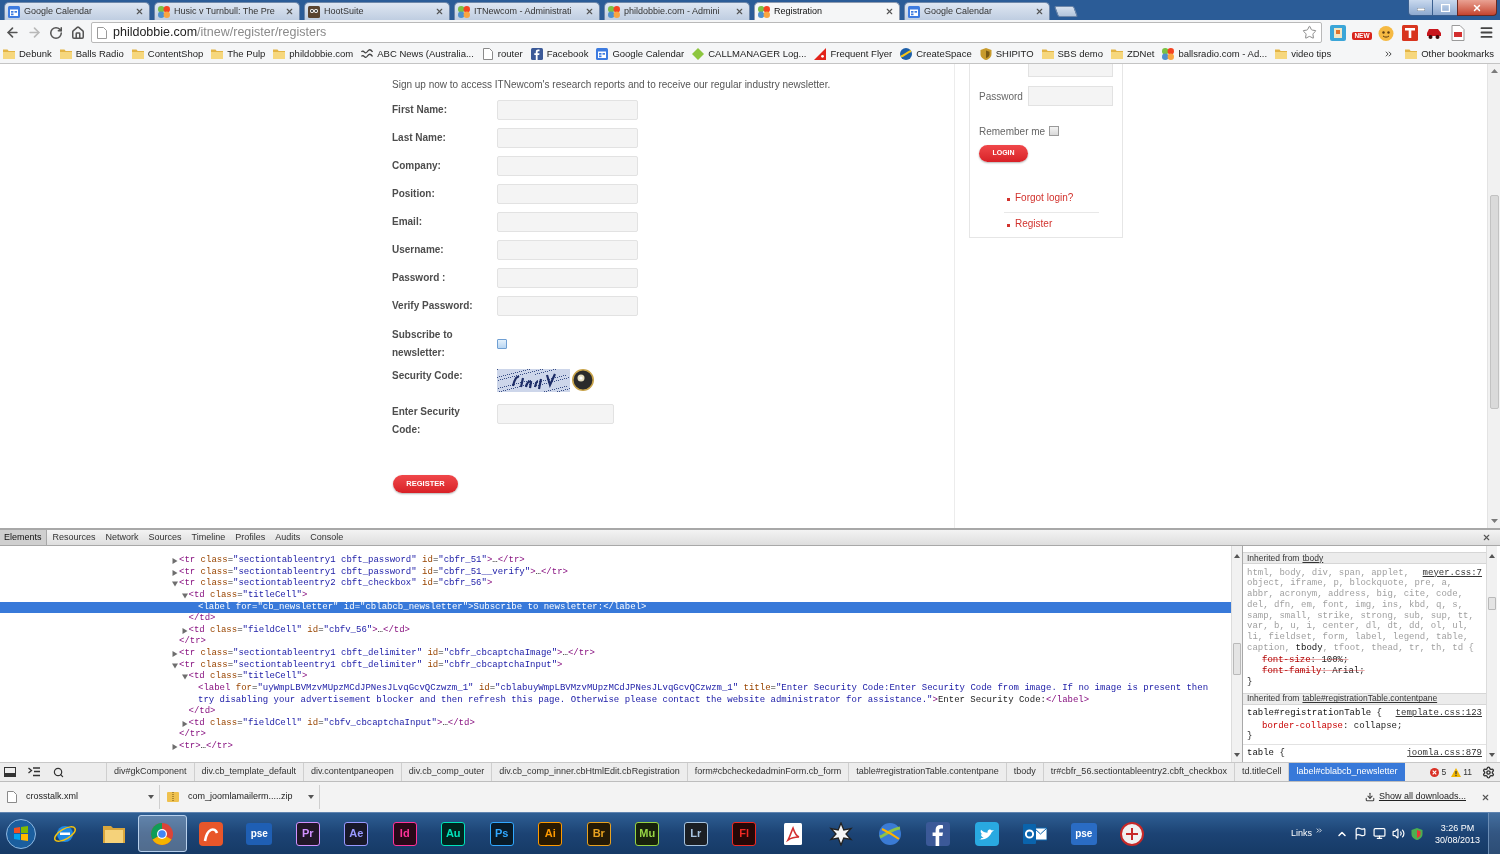  I want to click on breadcrumb: label#cblabcb_newsletter, so click(1346, 772).